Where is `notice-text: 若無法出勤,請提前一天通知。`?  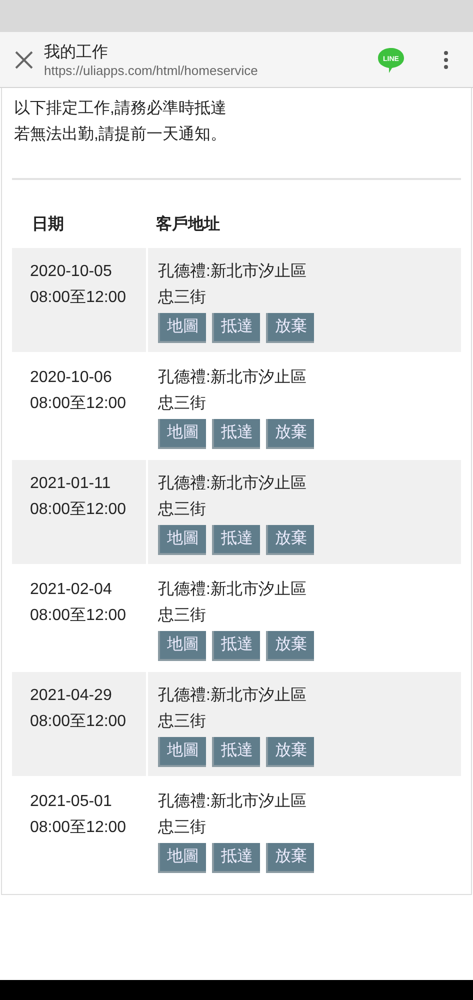 notice-text: 若無法出勤,請提前一天通知。 is located at coordinates (121, 134).